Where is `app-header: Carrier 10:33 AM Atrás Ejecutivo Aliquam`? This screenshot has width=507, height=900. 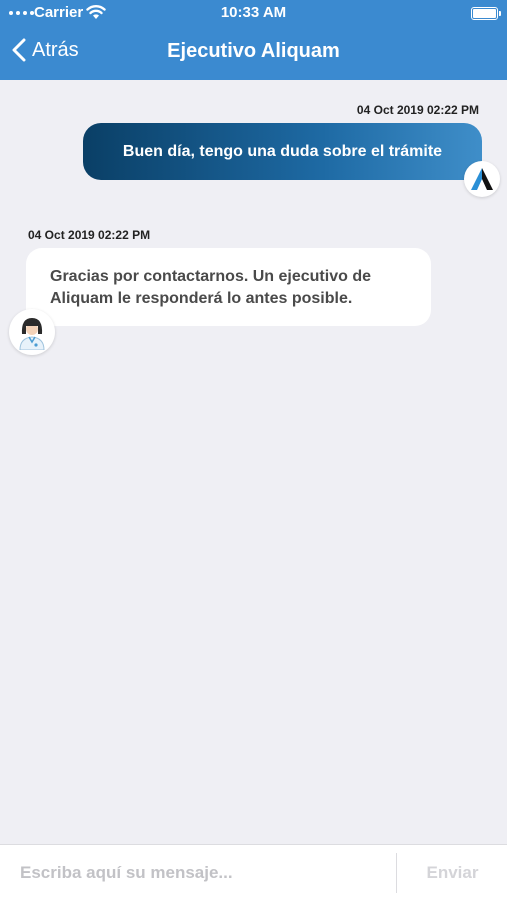
app-header: Carrier 10:33 AM Atrás Ejecutivo Aliquam is located at coordinates (253, 40).